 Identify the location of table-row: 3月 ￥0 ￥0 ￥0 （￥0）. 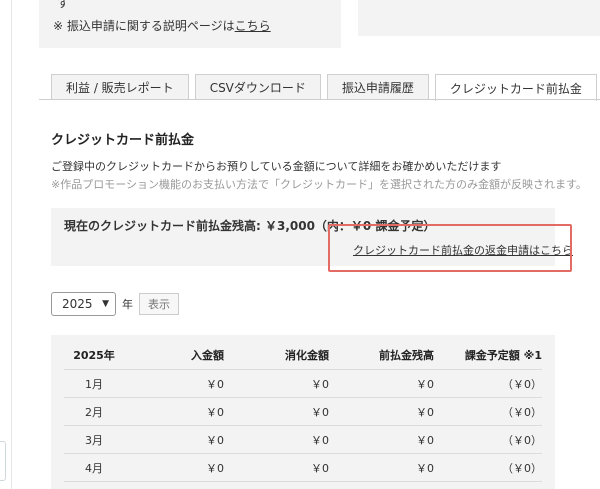
(303, 439).